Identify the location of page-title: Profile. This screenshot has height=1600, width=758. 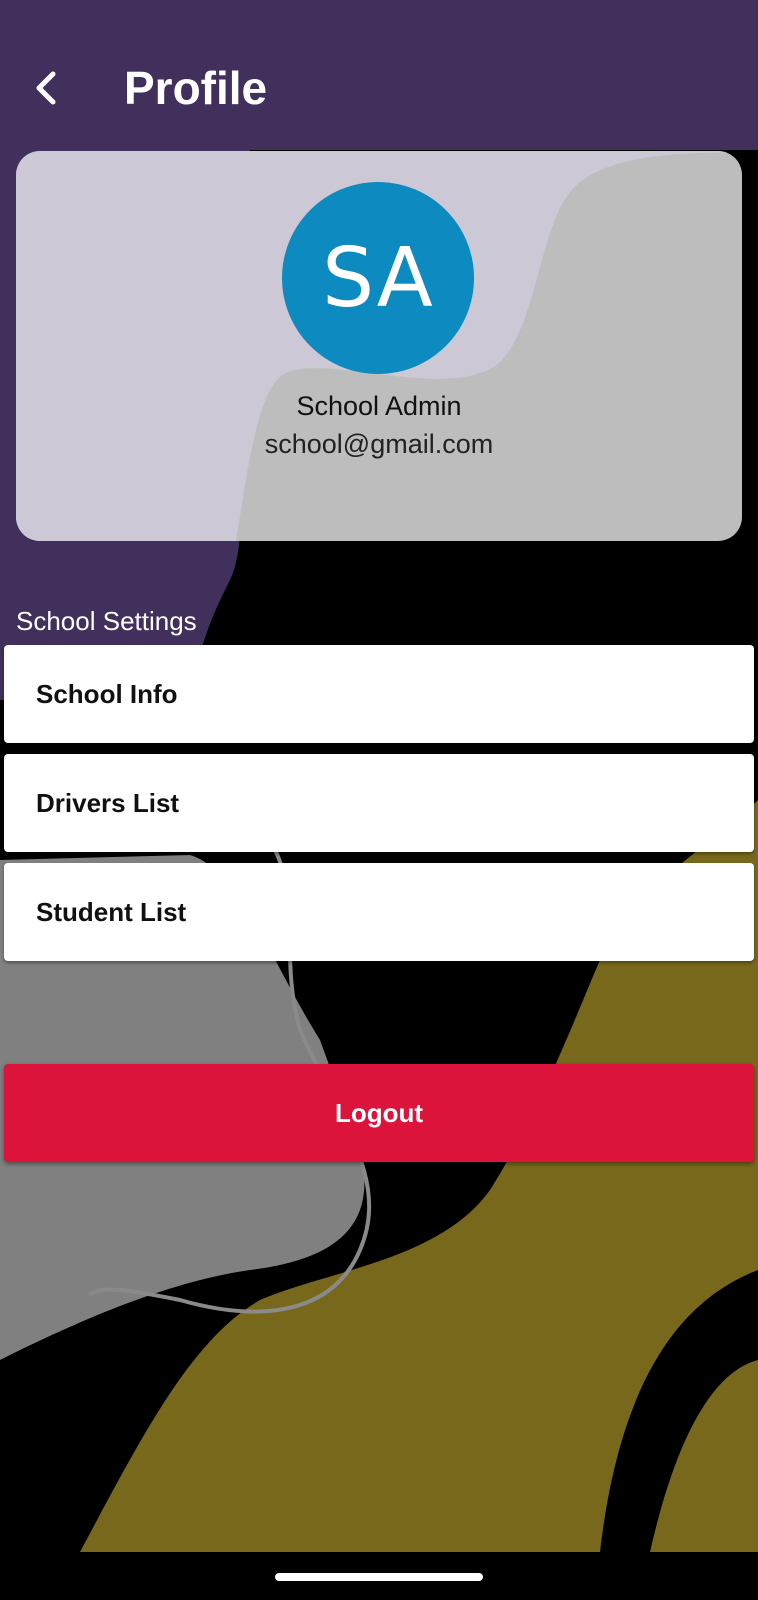
(196, 88).